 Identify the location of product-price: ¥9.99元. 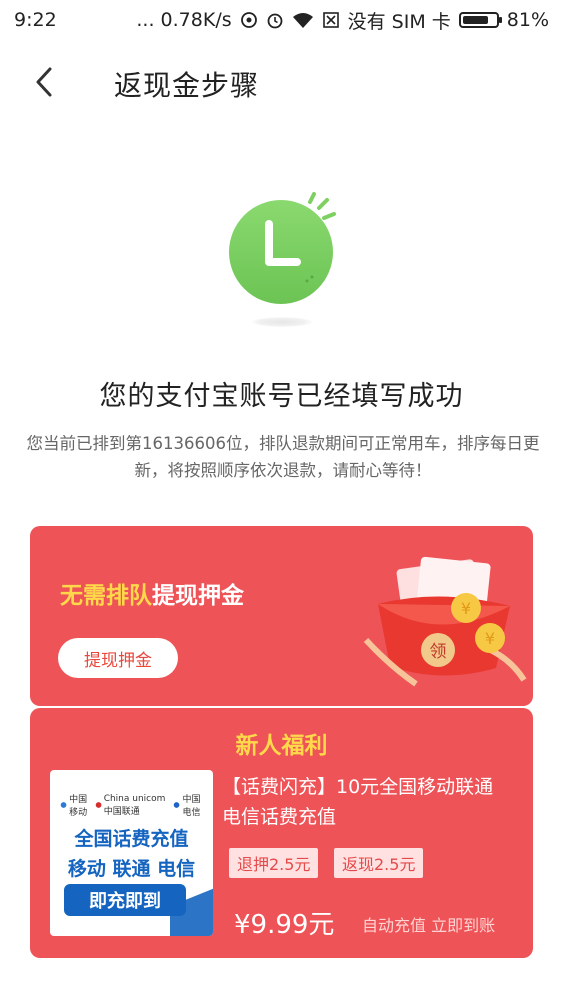
(284, 925).